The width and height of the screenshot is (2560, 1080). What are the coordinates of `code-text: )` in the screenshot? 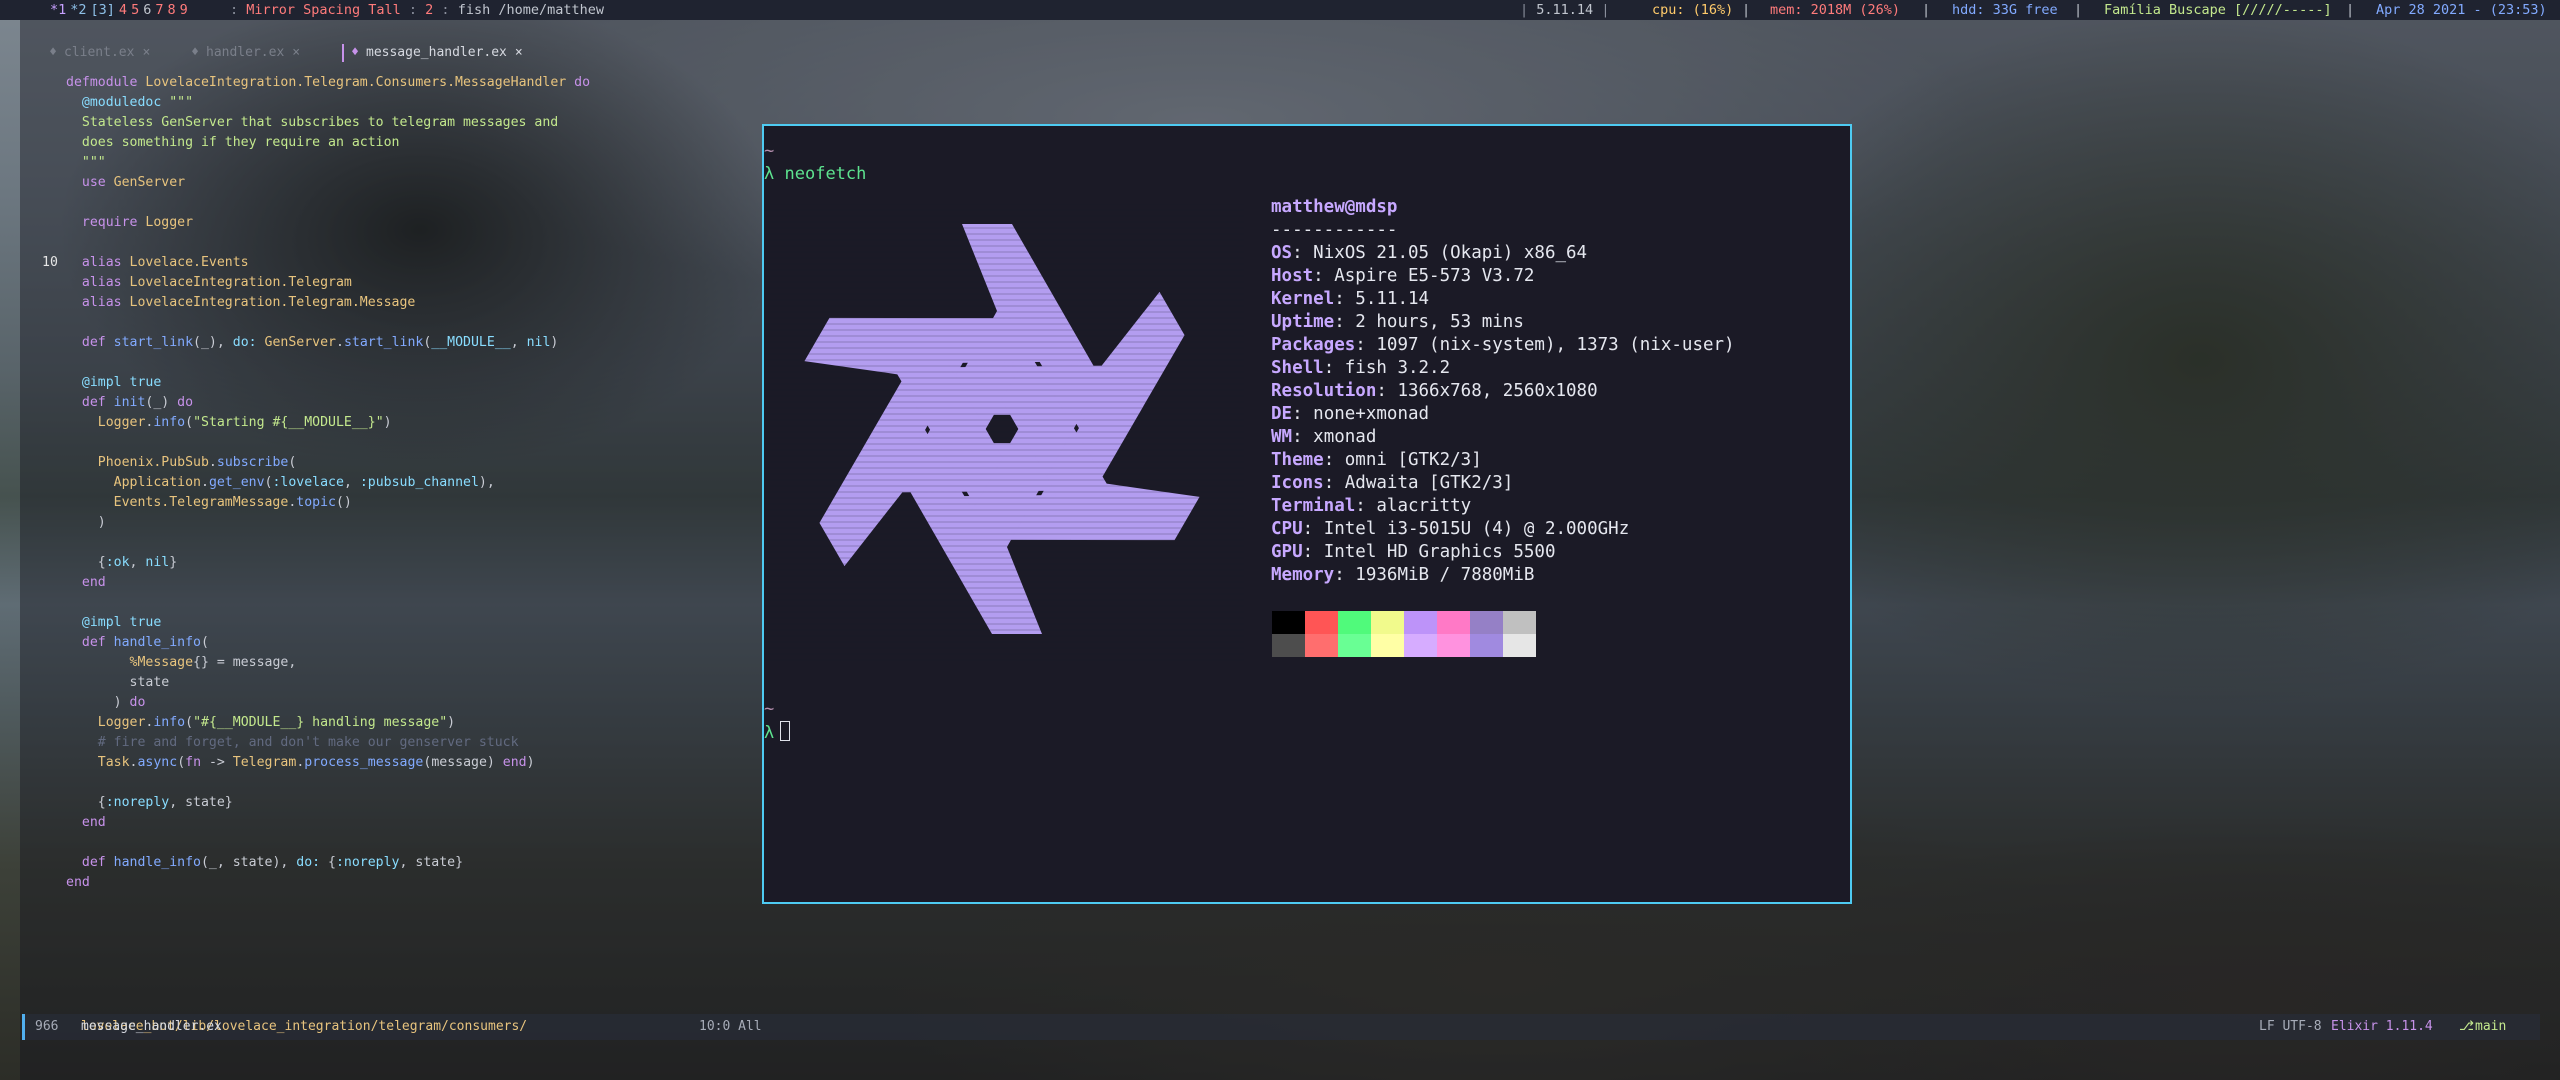 It's located at (86, 522).